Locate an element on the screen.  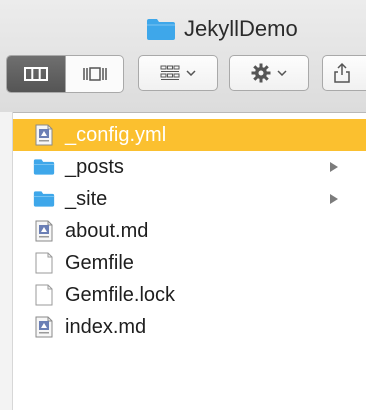
window-title: JekyllDemo is located at coordinates (222, 29).